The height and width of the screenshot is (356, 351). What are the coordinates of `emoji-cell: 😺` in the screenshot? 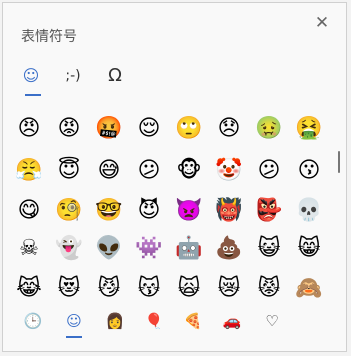 It's located at (269, 249).